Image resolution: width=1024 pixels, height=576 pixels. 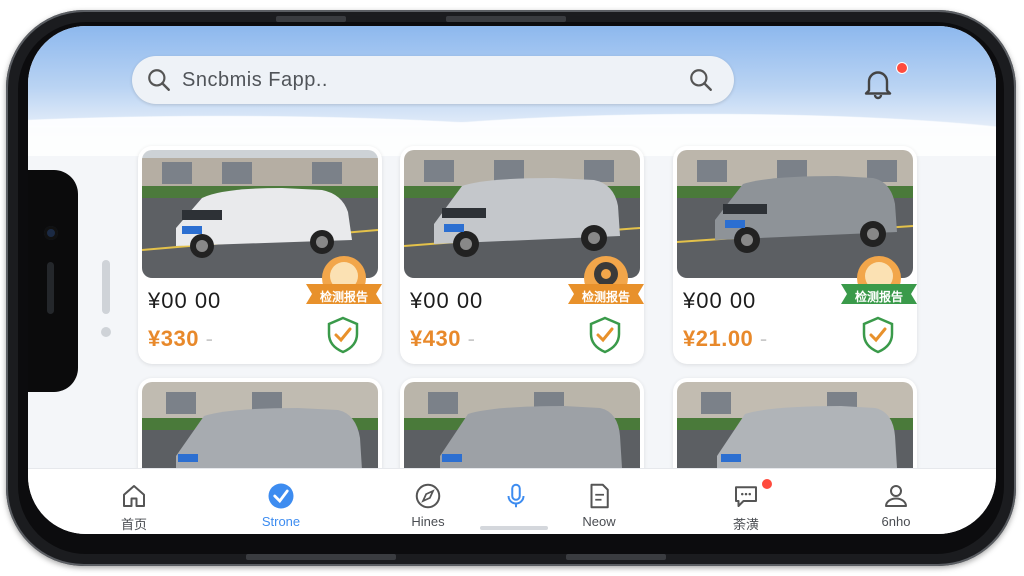 What do you see at coordinates (433, 80) in the screenshot?
I see `search-bar: Sncbmis Fapp..` at bounding box center [433, 80].